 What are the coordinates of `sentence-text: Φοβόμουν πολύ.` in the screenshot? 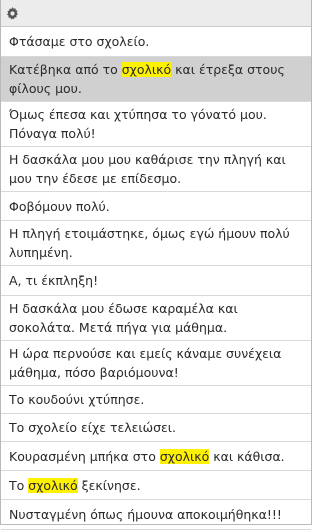 It's located at (59, 206).